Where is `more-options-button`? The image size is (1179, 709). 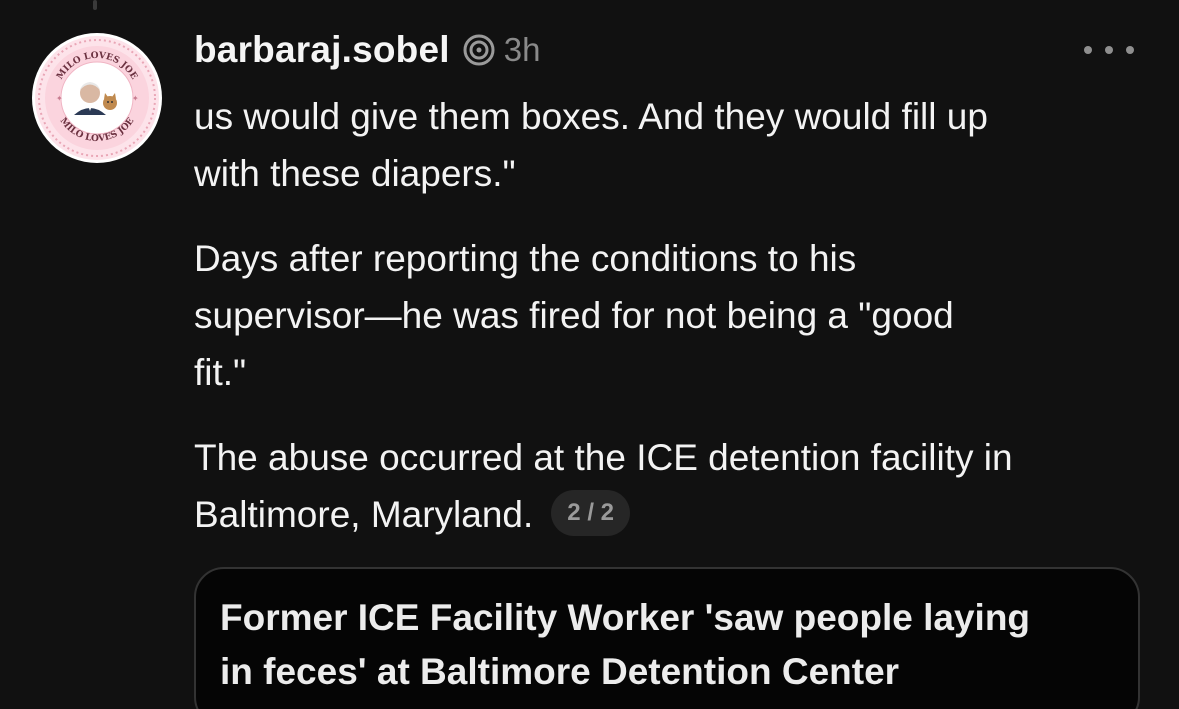
more-options-button is located at coordinates (1109, 50).